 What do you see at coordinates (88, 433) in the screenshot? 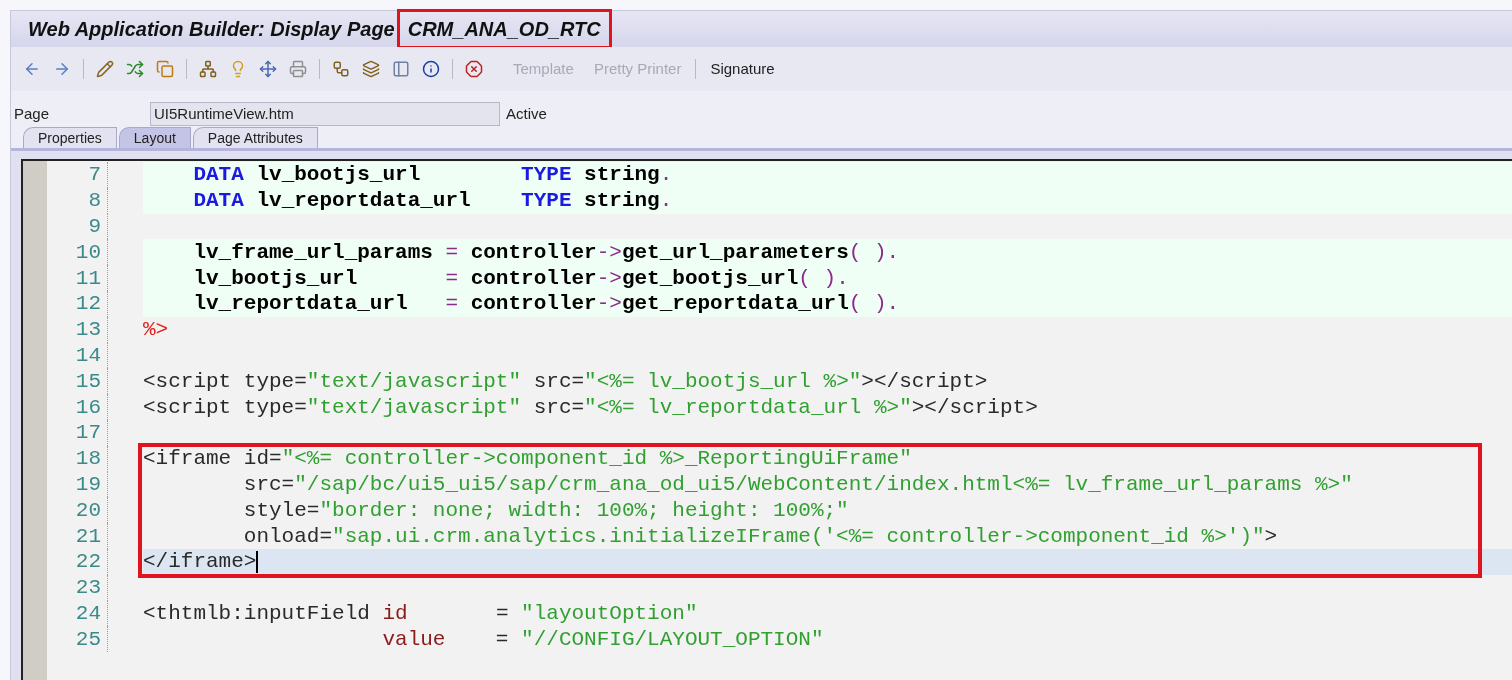
I see `line-number: 17` at bounding box center [88, 433].